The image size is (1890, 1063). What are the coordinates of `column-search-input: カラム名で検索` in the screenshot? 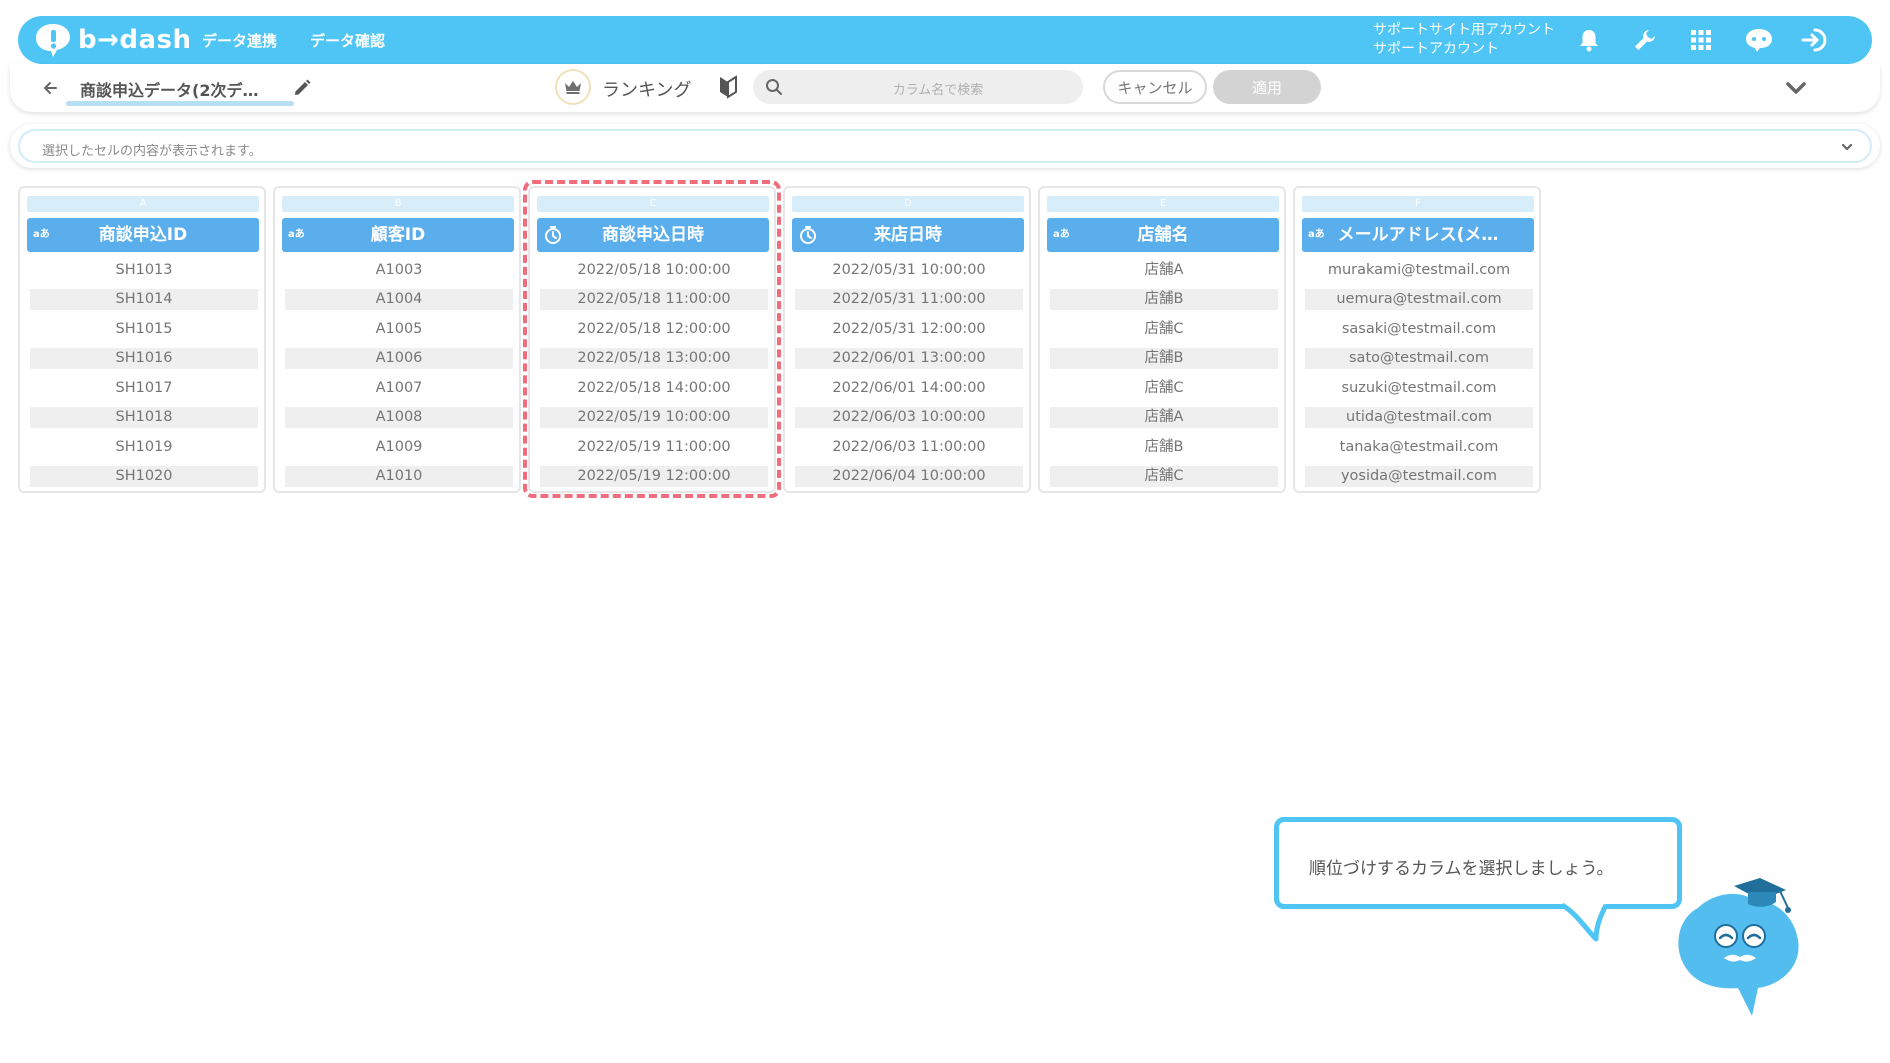 It's located at (918, 87).